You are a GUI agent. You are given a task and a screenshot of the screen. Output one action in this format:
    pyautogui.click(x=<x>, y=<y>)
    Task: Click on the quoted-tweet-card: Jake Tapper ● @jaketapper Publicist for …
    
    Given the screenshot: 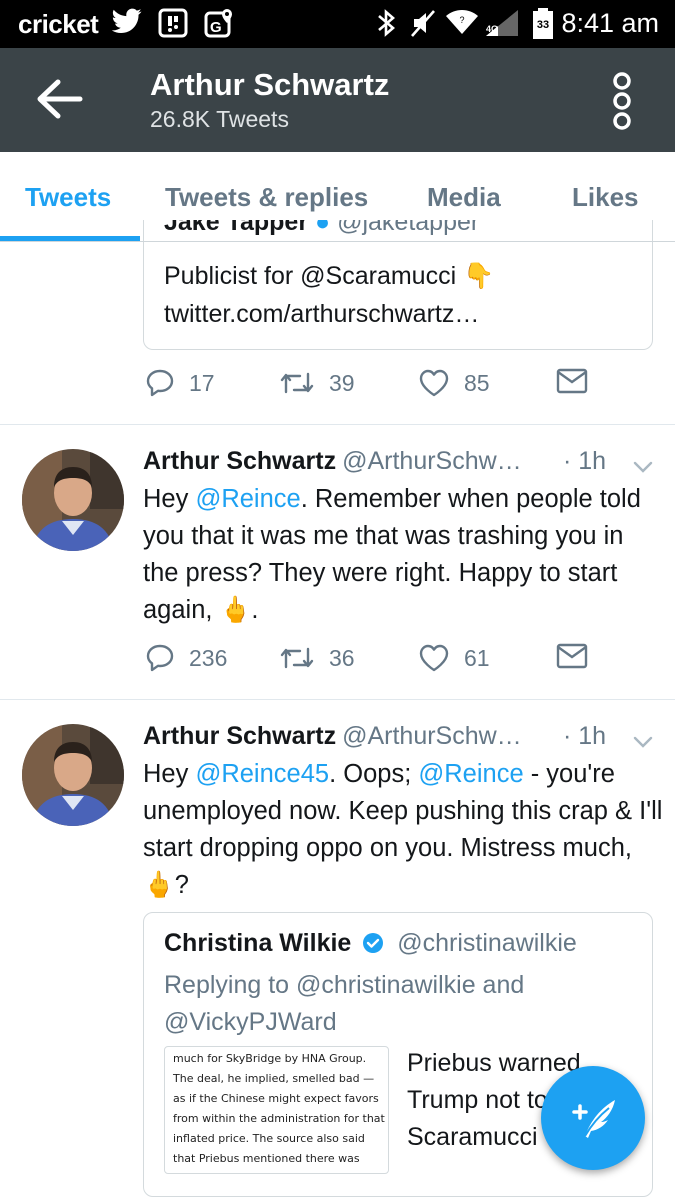 What is the action you would take?
    pyautogui.click(x=398, y=285)
    